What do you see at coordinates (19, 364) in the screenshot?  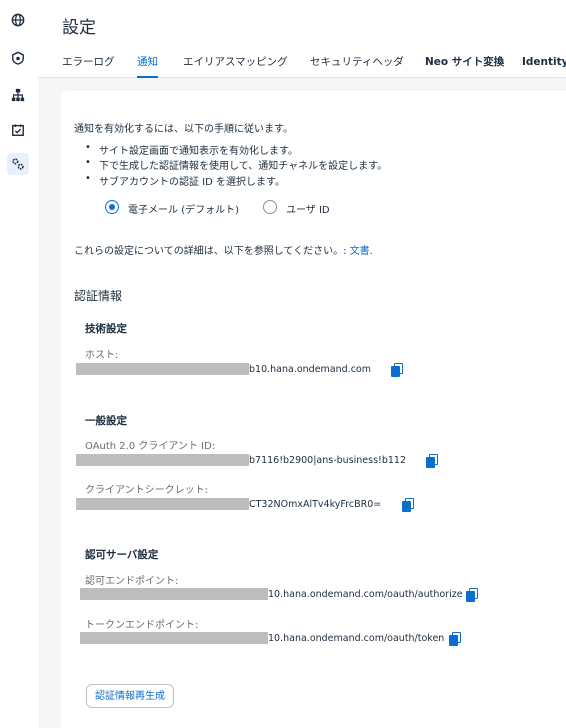 I see `side-navigation` at bounding box center [19, 364].